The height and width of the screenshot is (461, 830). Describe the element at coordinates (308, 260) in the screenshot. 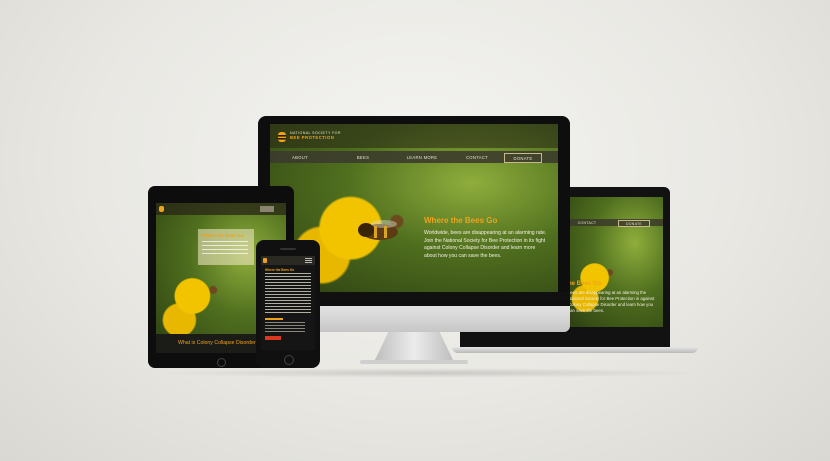

I see `phone-menu-icon` at that location.